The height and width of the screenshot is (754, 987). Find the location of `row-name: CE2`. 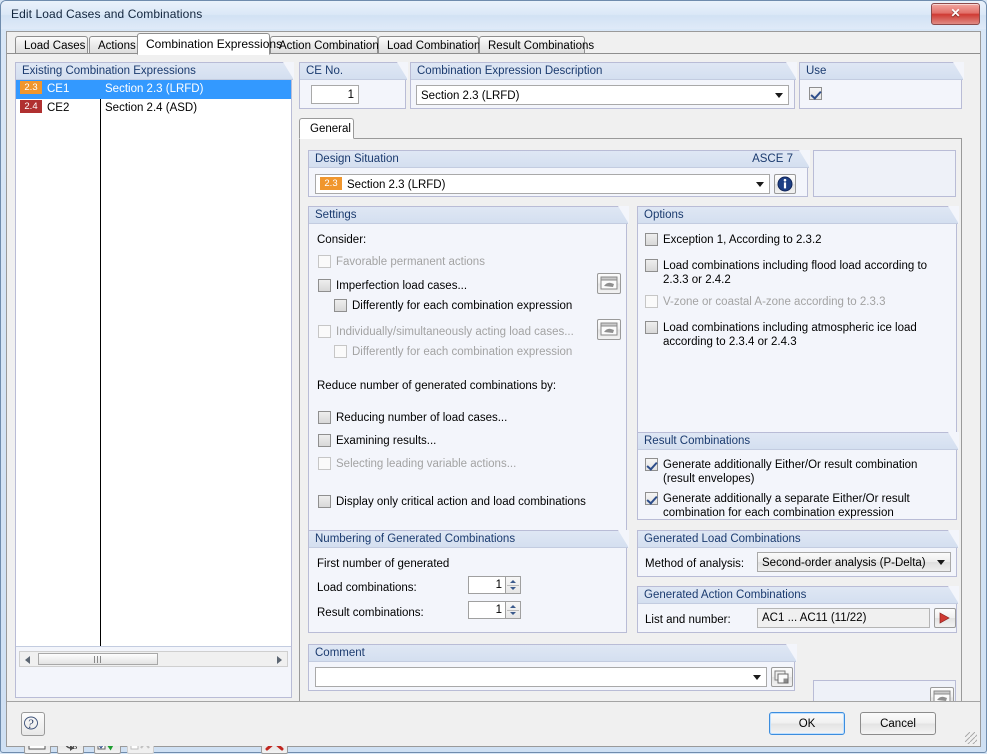

row-name: CE2 is located at coordinates (58, 108).